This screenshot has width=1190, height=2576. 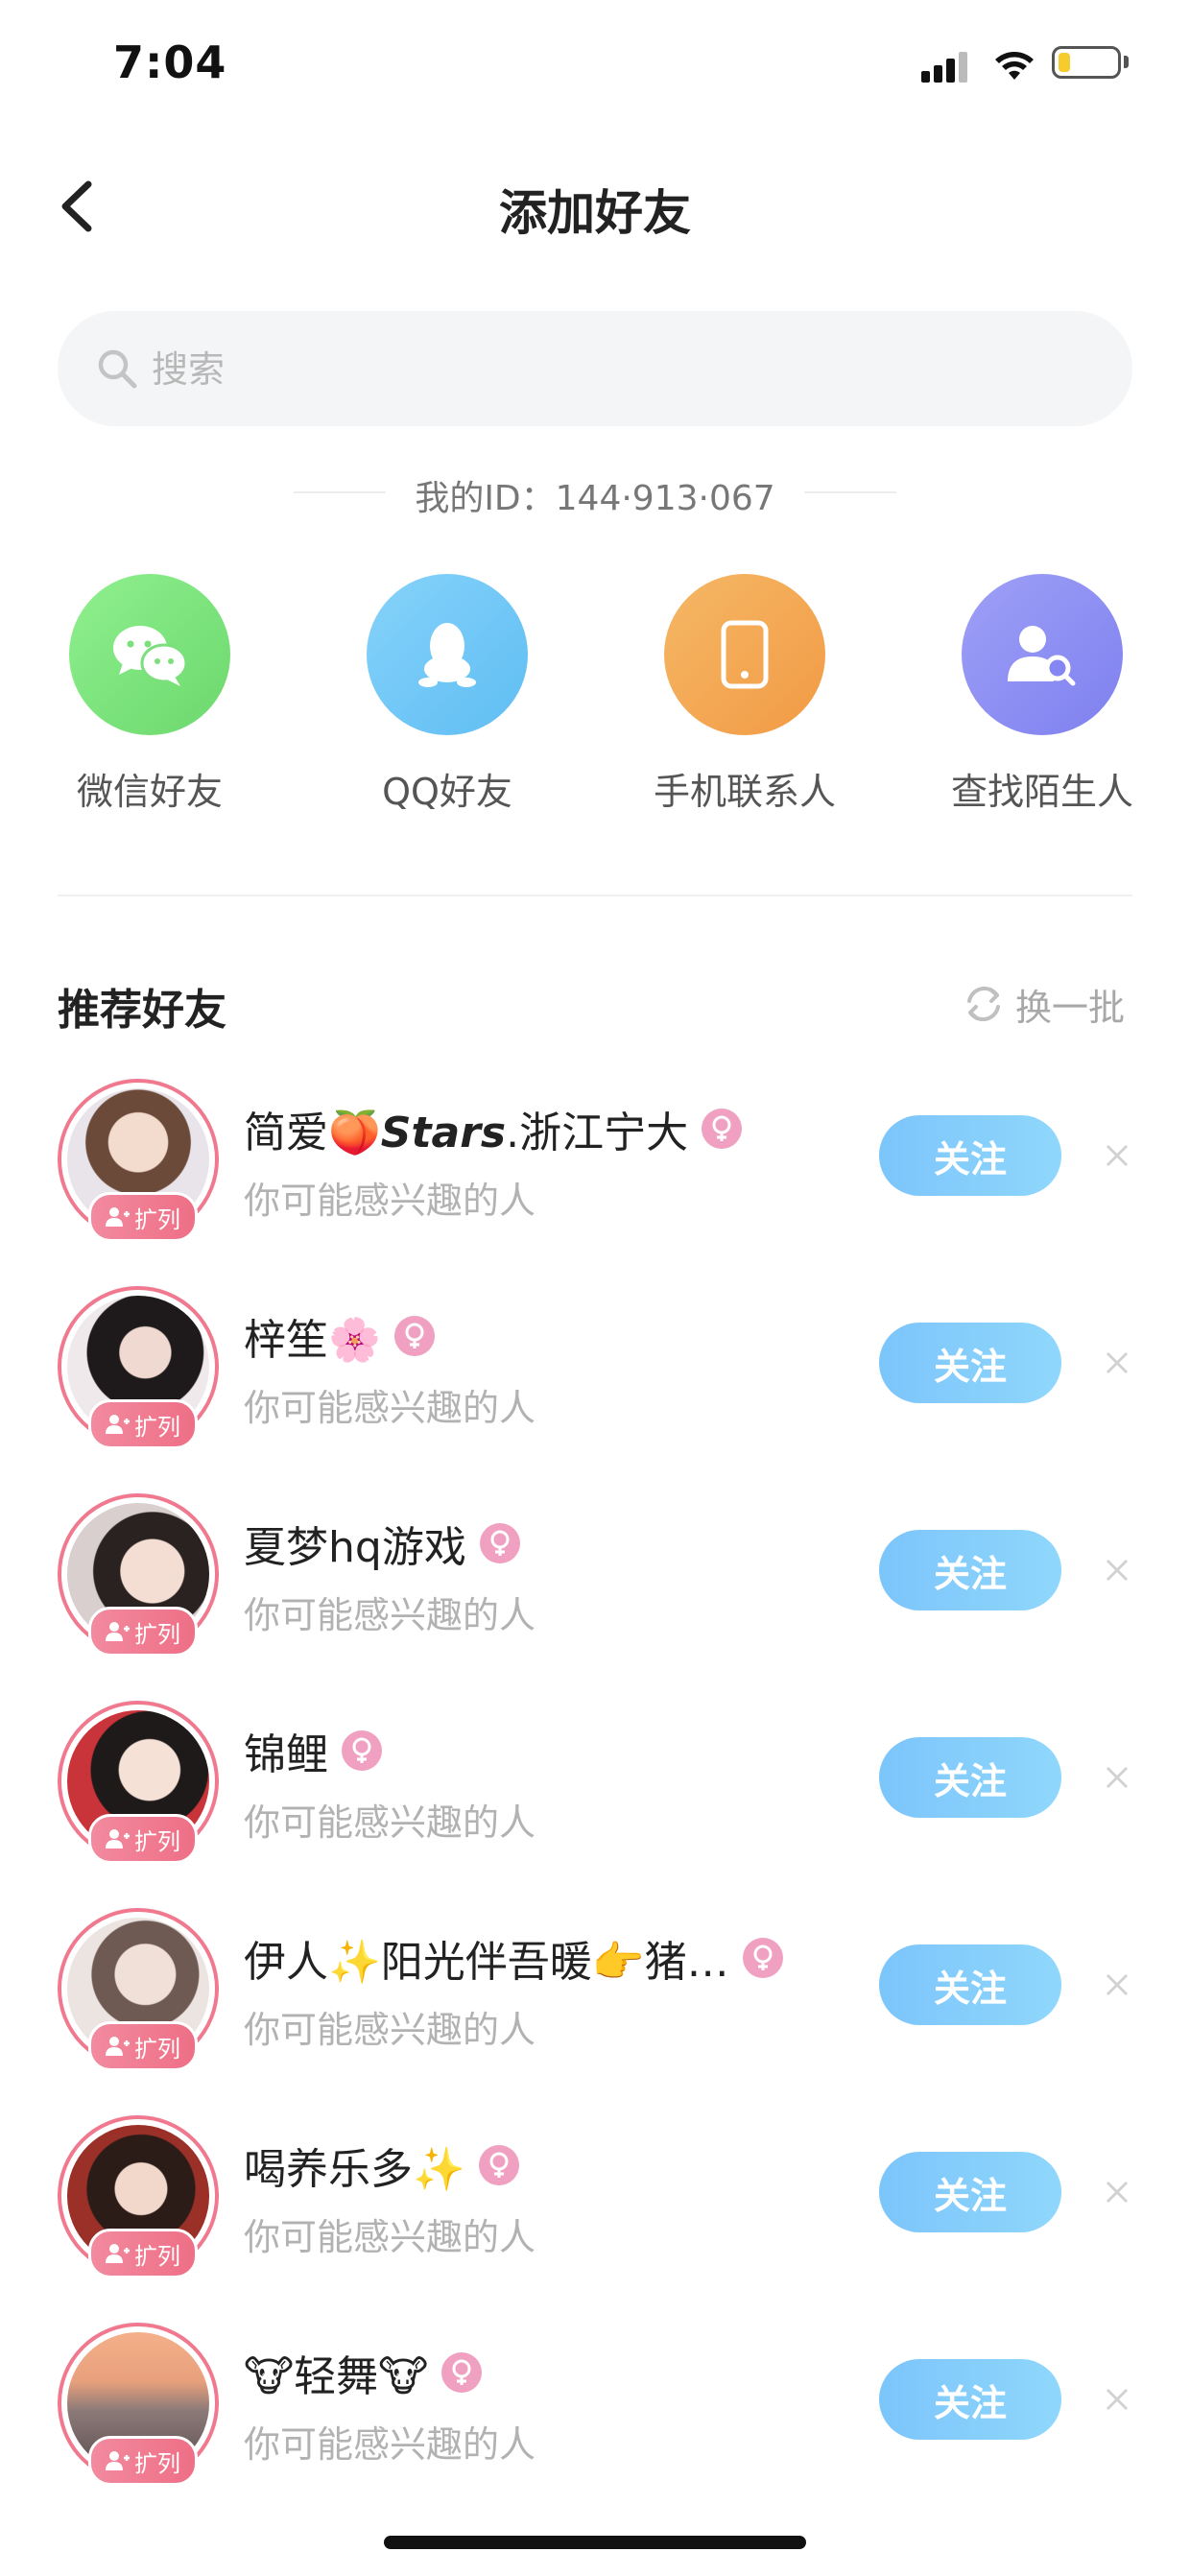 I want to click on search-bar, so click(x=595, y=368).